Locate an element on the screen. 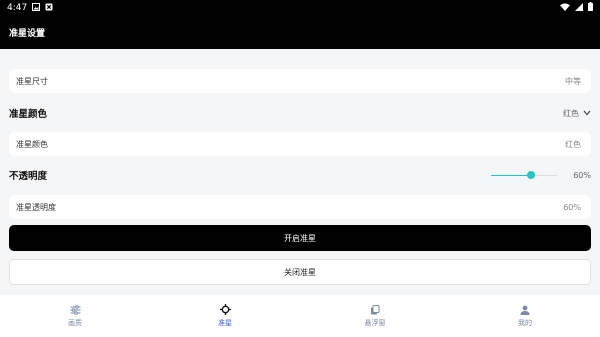 The image size is (600, 337). crosshair-opacity-value: 60% is located at coordinates (572, 207).